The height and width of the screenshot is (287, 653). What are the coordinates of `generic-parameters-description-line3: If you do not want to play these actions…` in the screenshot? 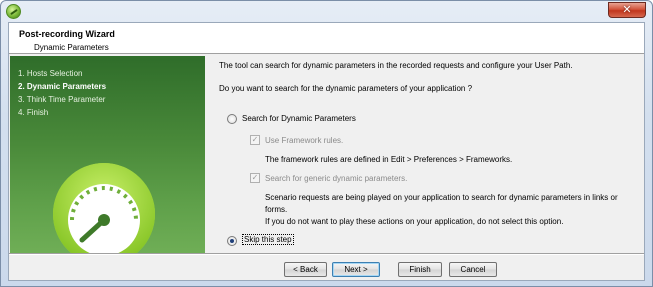 It's located at (414, 221).